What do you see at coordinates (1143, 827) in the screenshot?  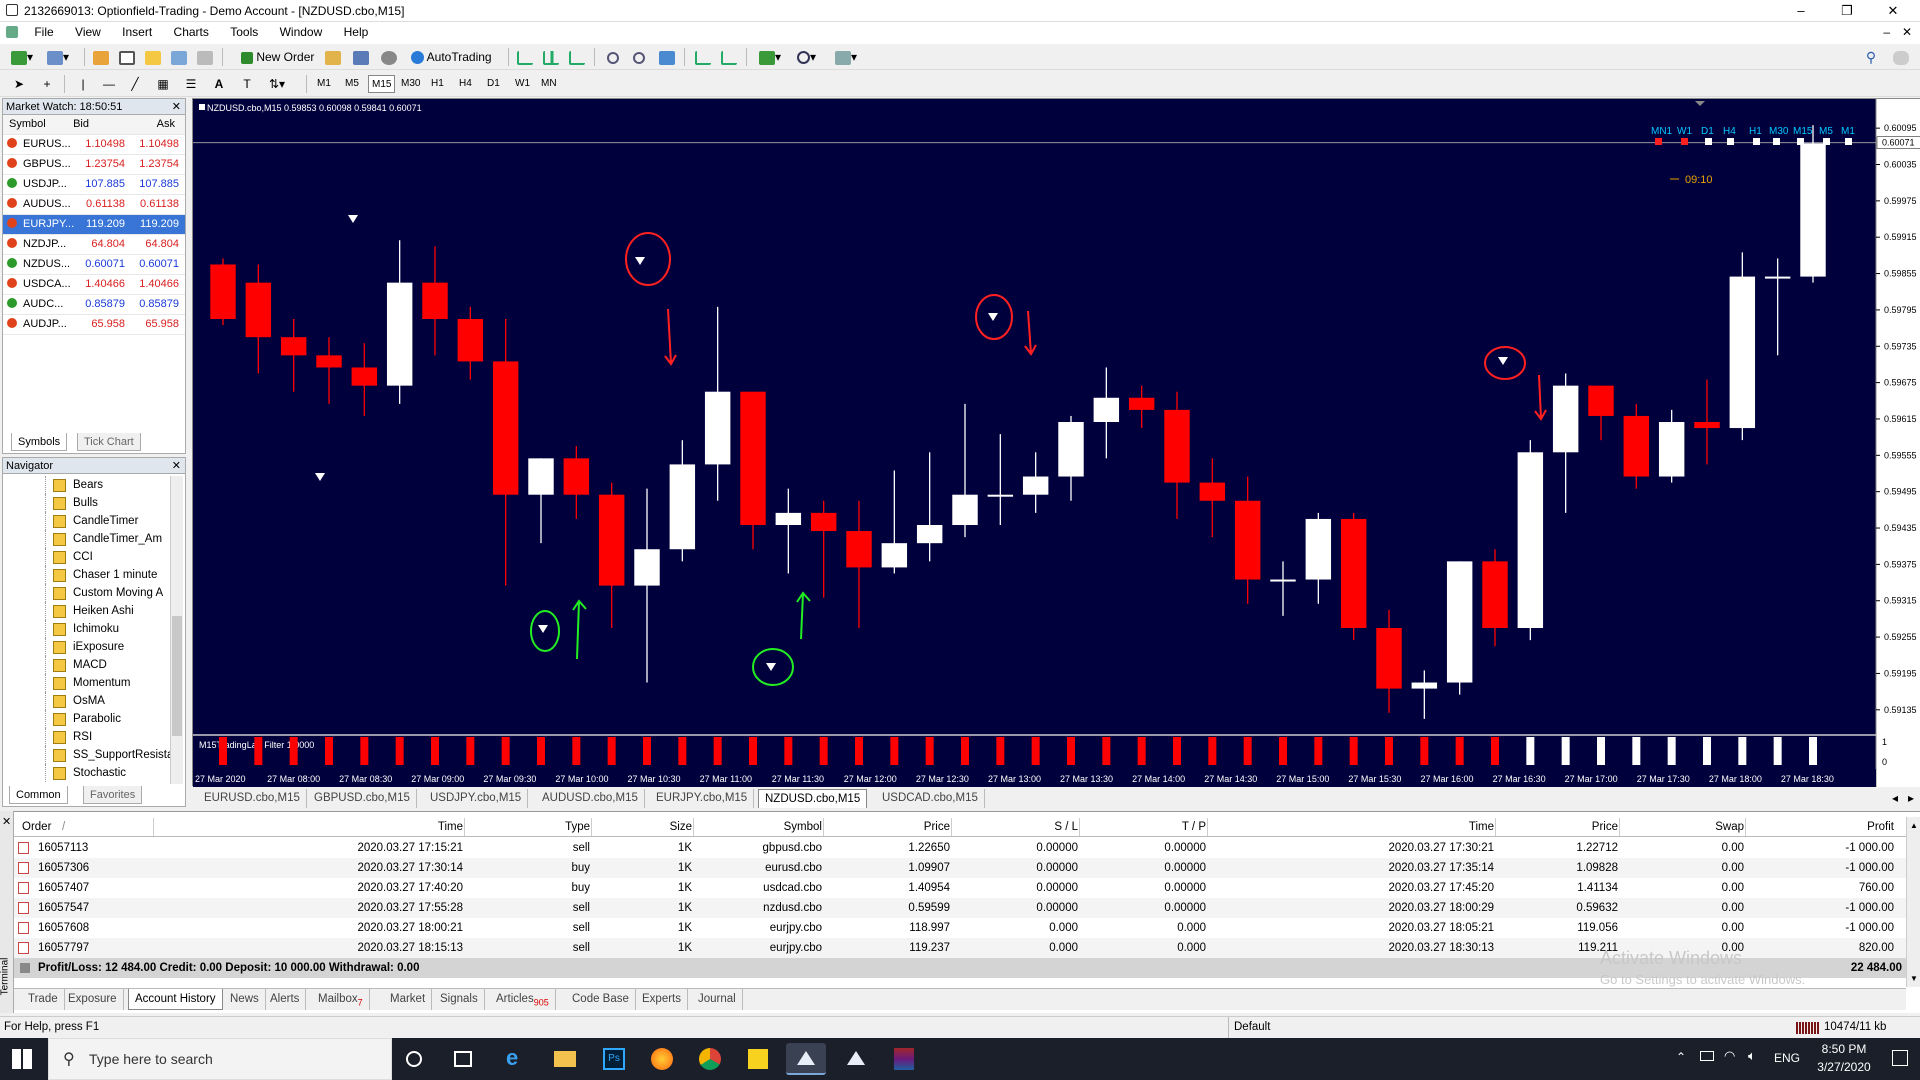 I see `history-col-header: T / P` at bounding box center [1143, 827].